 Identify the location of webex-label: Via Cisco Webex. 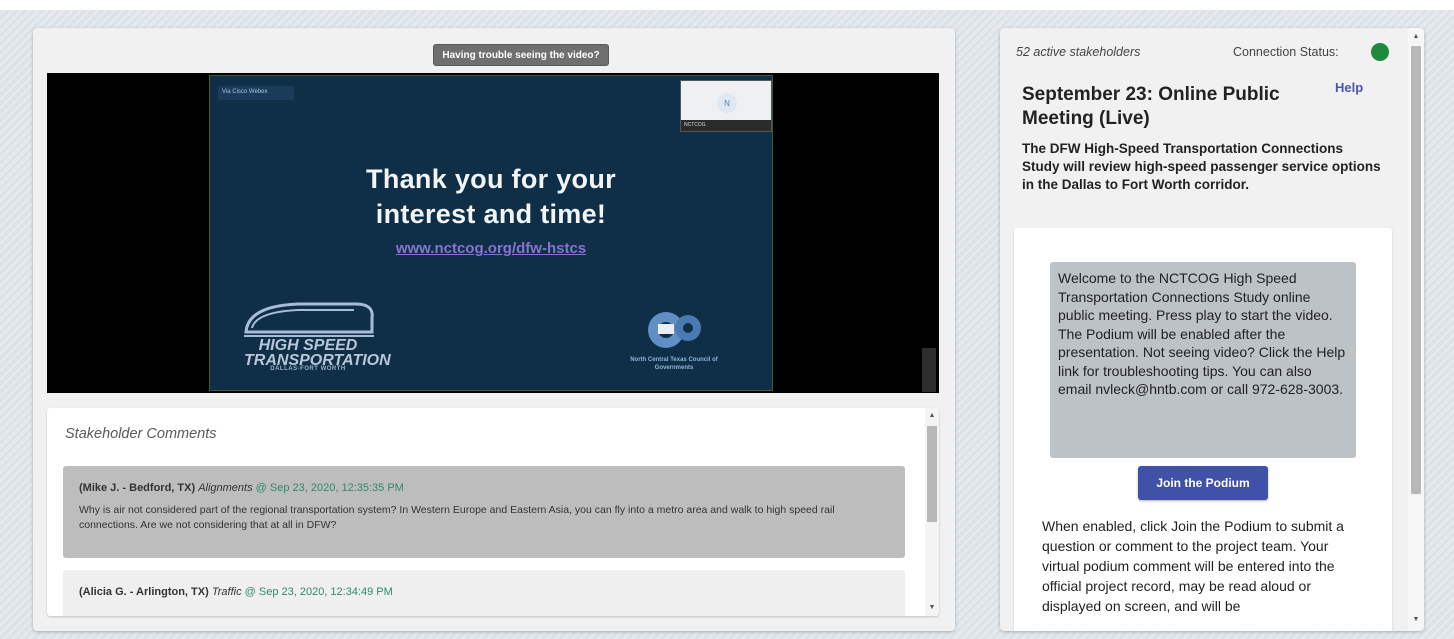
(256, 93).